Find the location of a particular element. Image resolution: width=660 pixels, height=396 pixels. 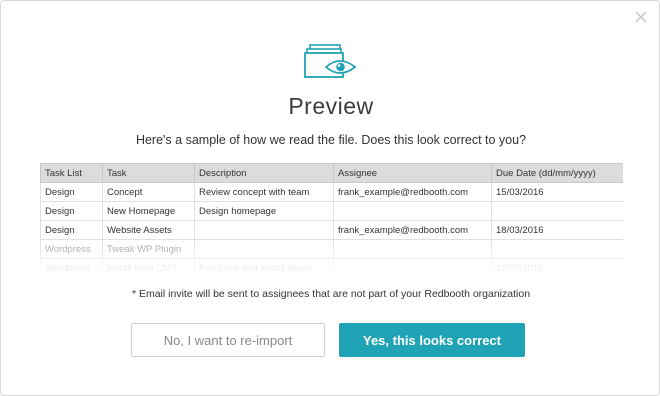

modal-title: Preview is located at coordinates (331, 106).